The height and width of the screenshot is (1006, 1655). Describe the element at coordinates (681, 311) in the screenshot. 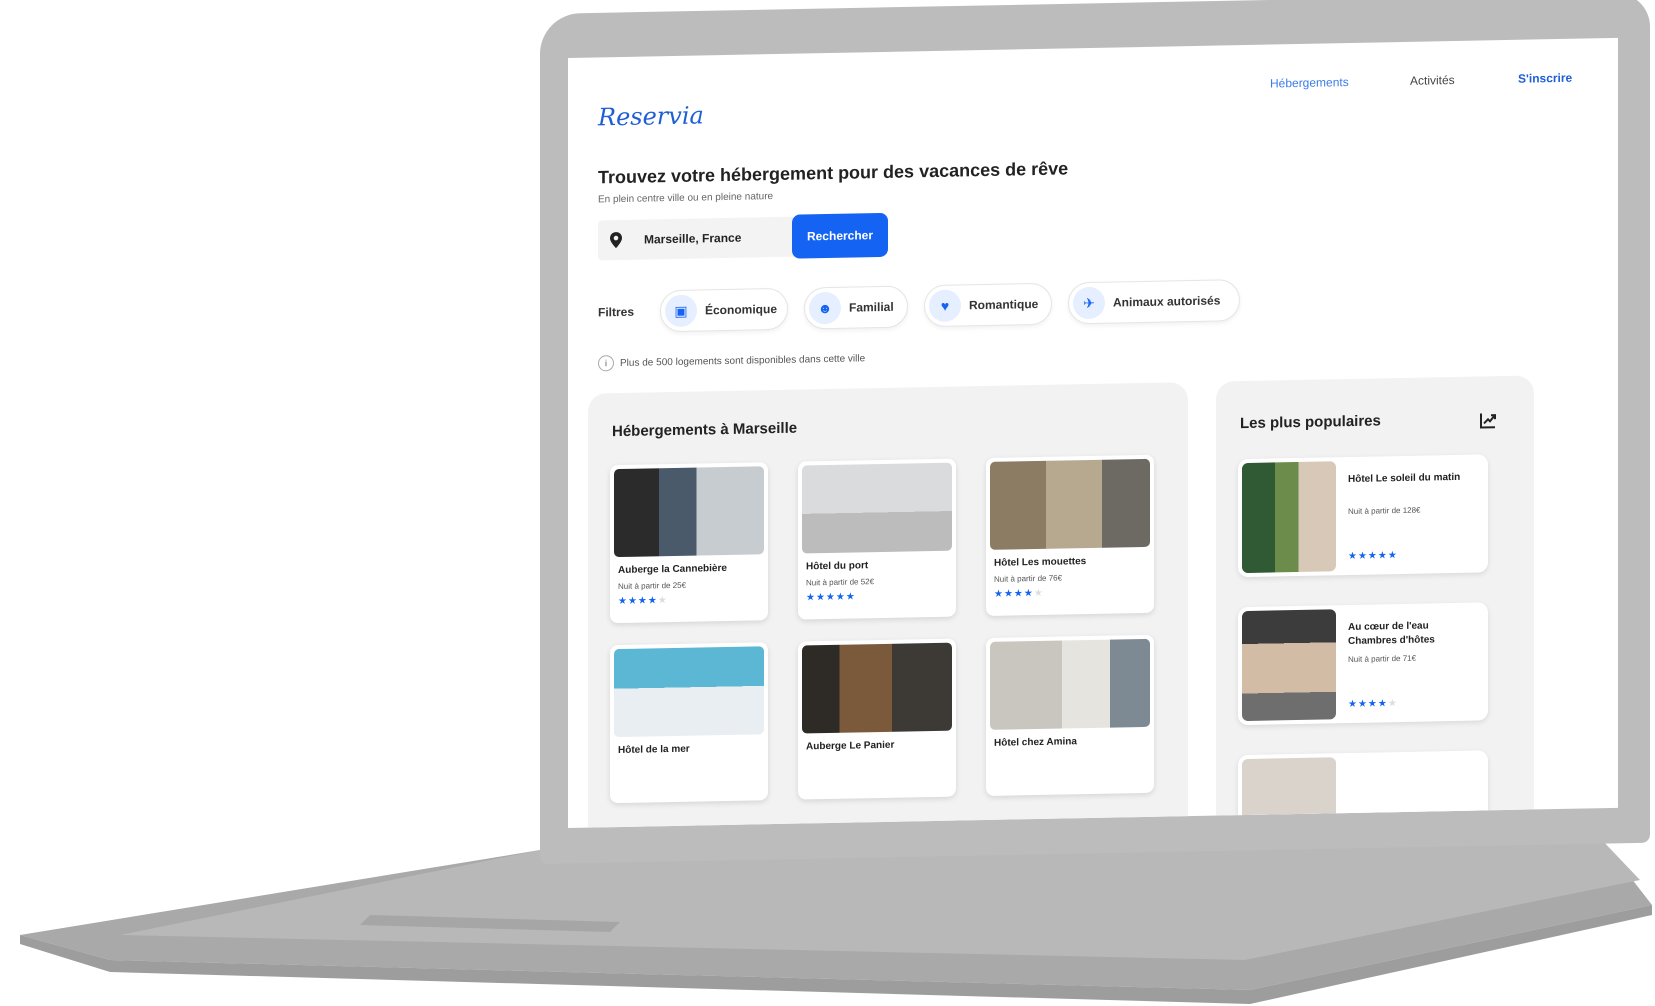

I see `money-icon: ▣` at that location.